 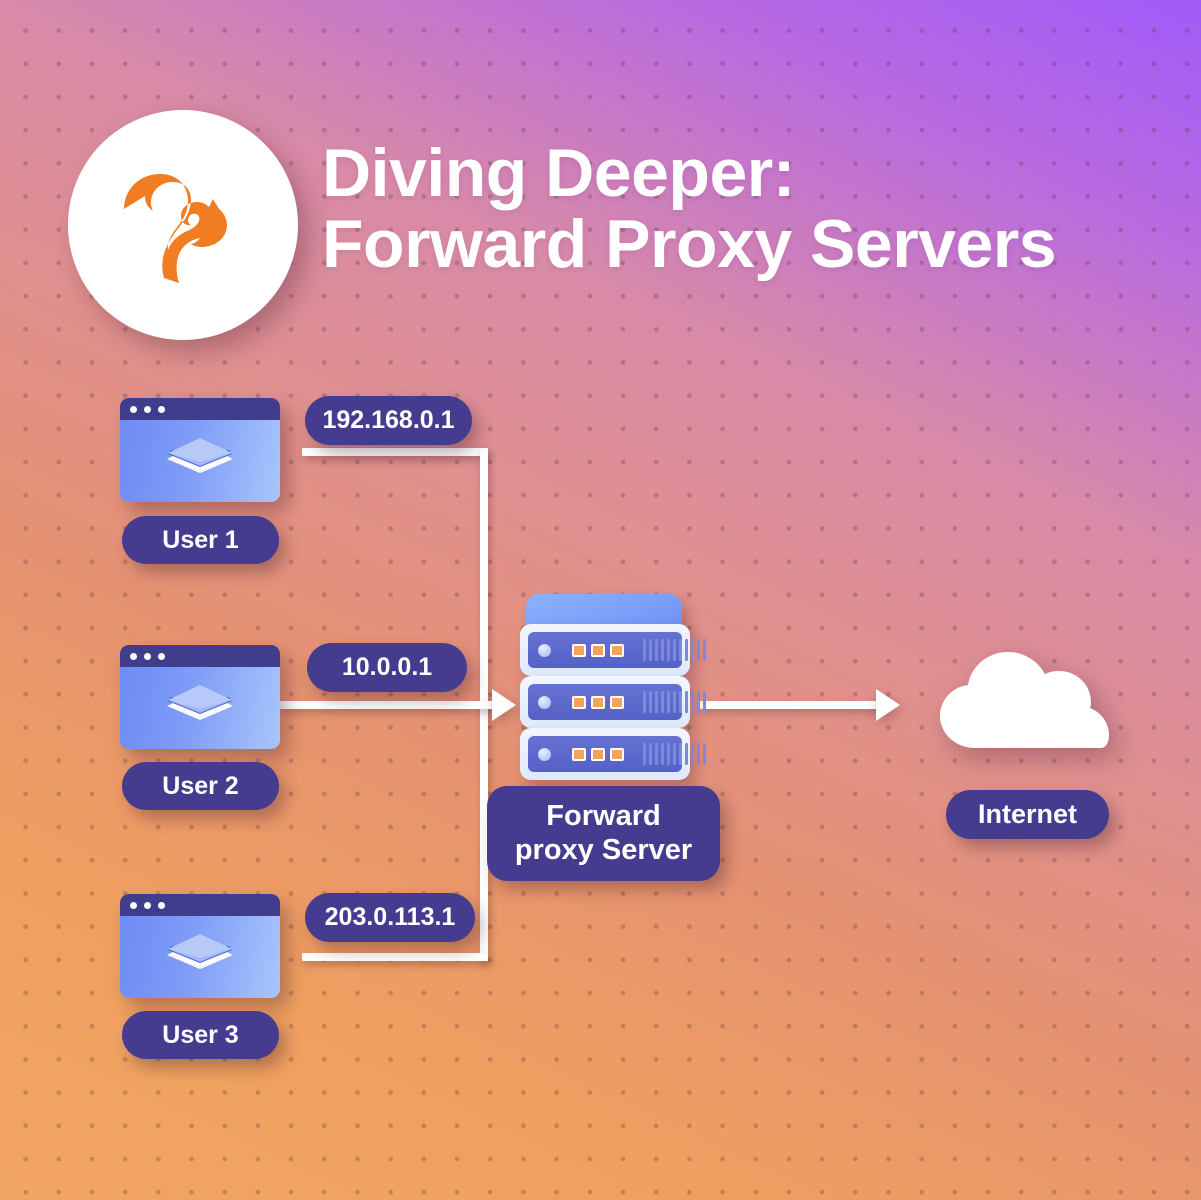 I want to click on client-label-user-1: User 1, so click(x=200, y=540).